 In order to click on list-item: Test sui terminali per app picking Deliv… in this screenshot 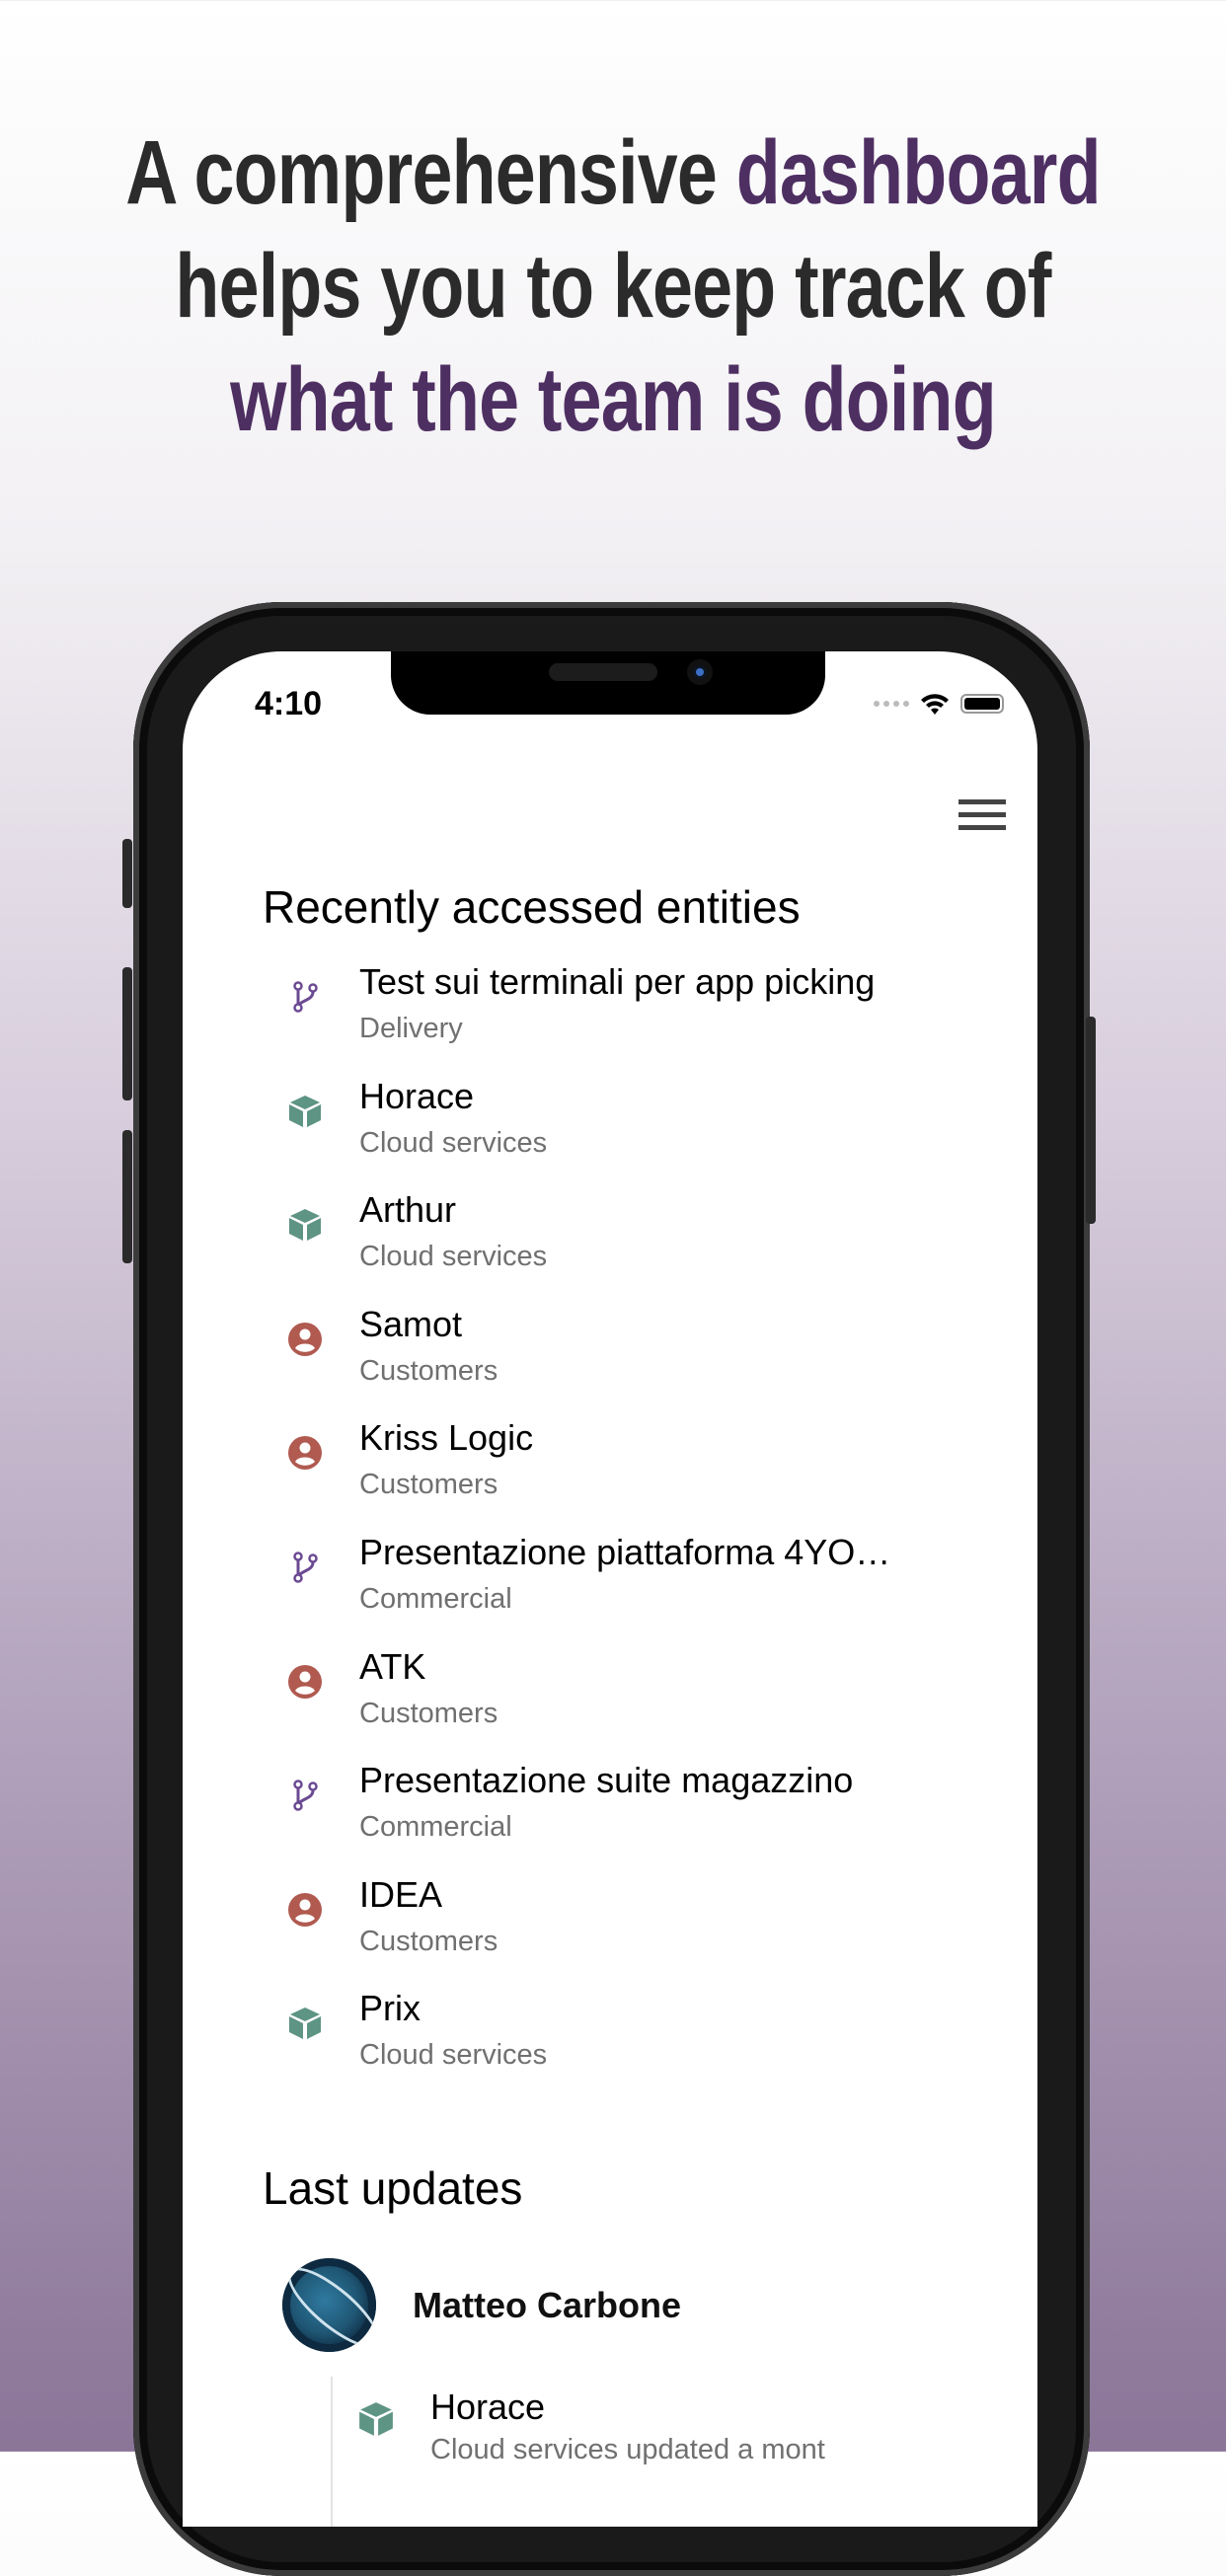, I will do `click(610, 1015)`.